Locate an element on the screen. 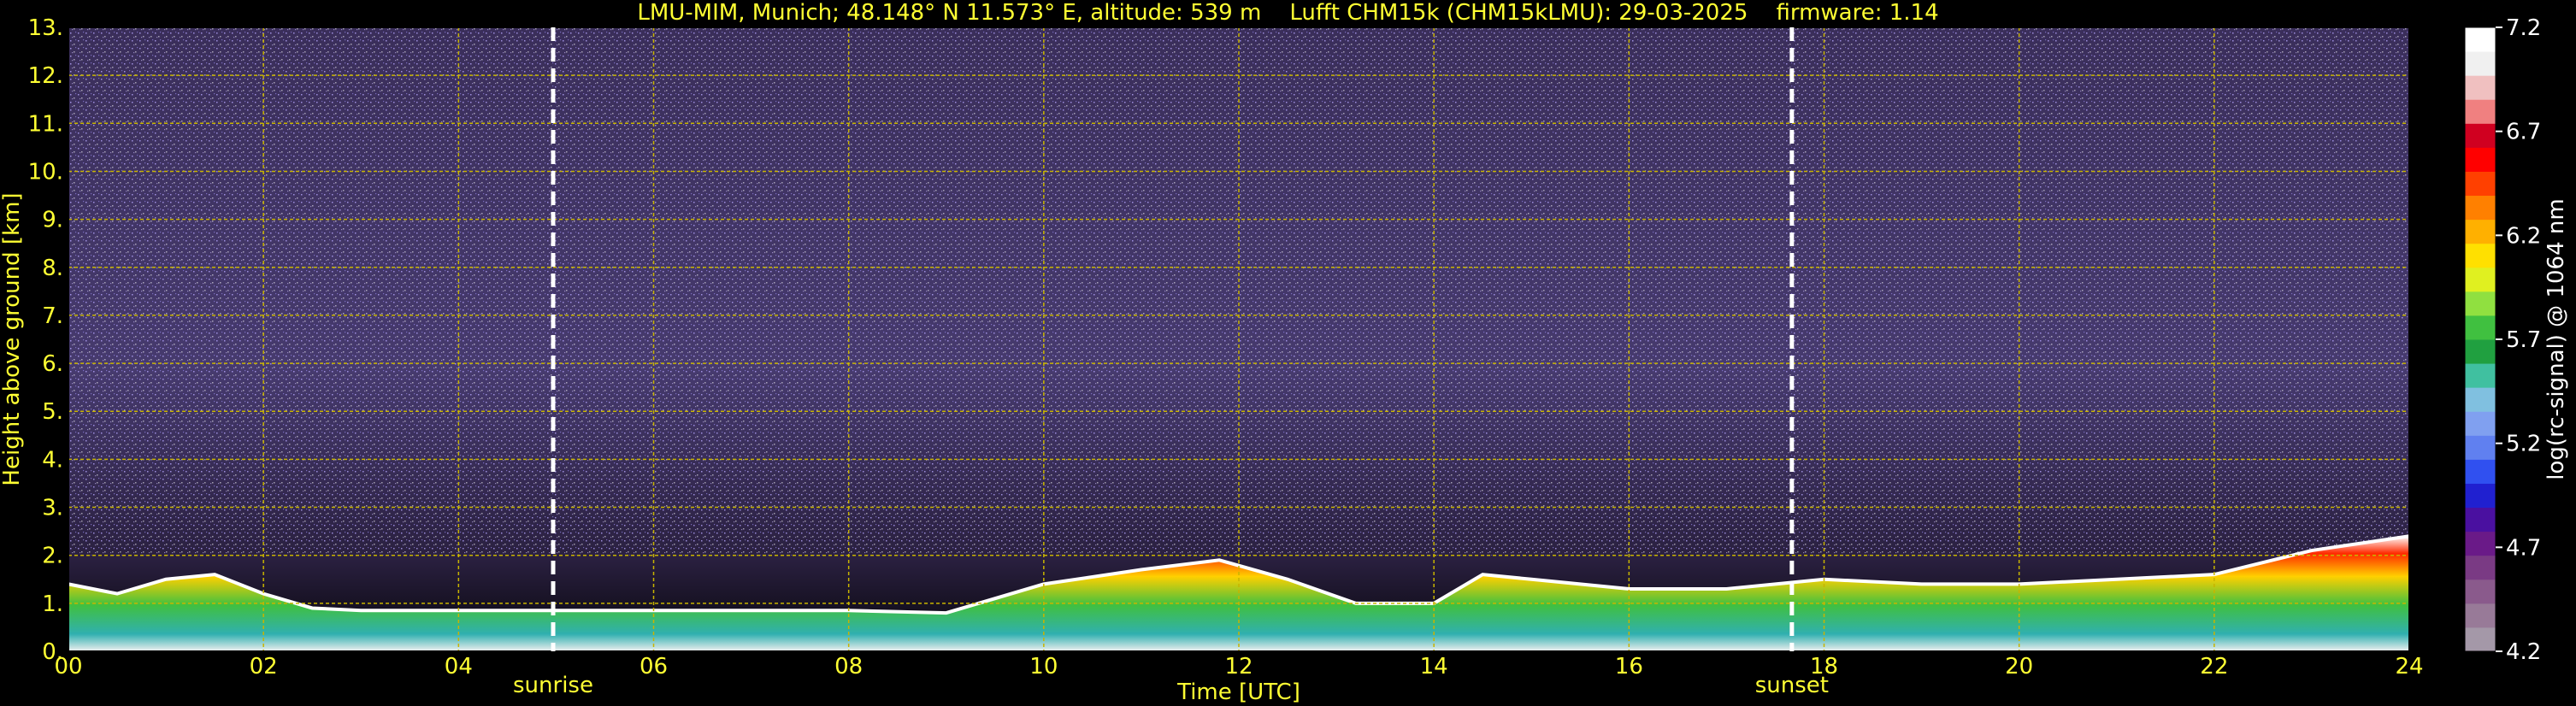  y-tick-label: 9. is located at coordinates (52, 220).